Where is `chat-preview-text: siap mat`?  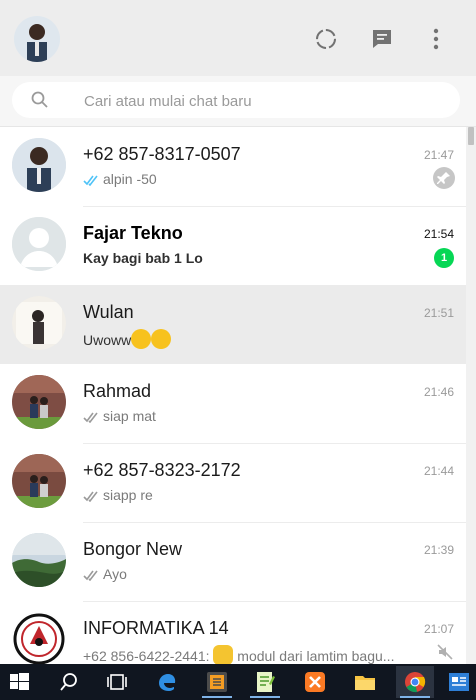
chat-preview-text: siap mat is located at coordinates (129, 416).